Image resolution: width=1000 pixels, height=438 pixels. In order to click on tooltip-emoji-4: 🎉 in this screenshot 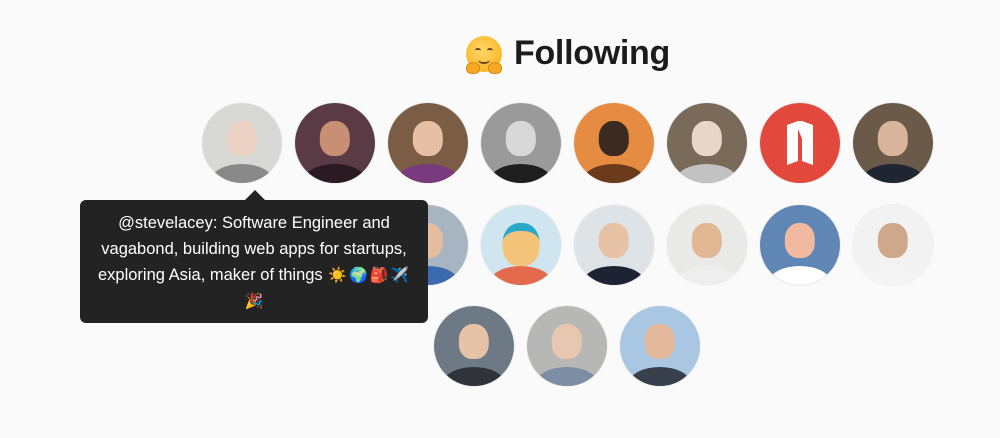, I will do `click(254, 302)`.